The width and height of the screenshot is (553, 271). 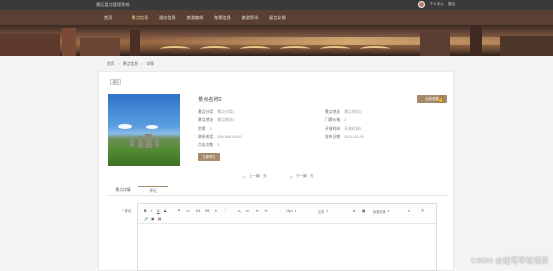 I want to click on spot-photo, so click(x=144, y=130).